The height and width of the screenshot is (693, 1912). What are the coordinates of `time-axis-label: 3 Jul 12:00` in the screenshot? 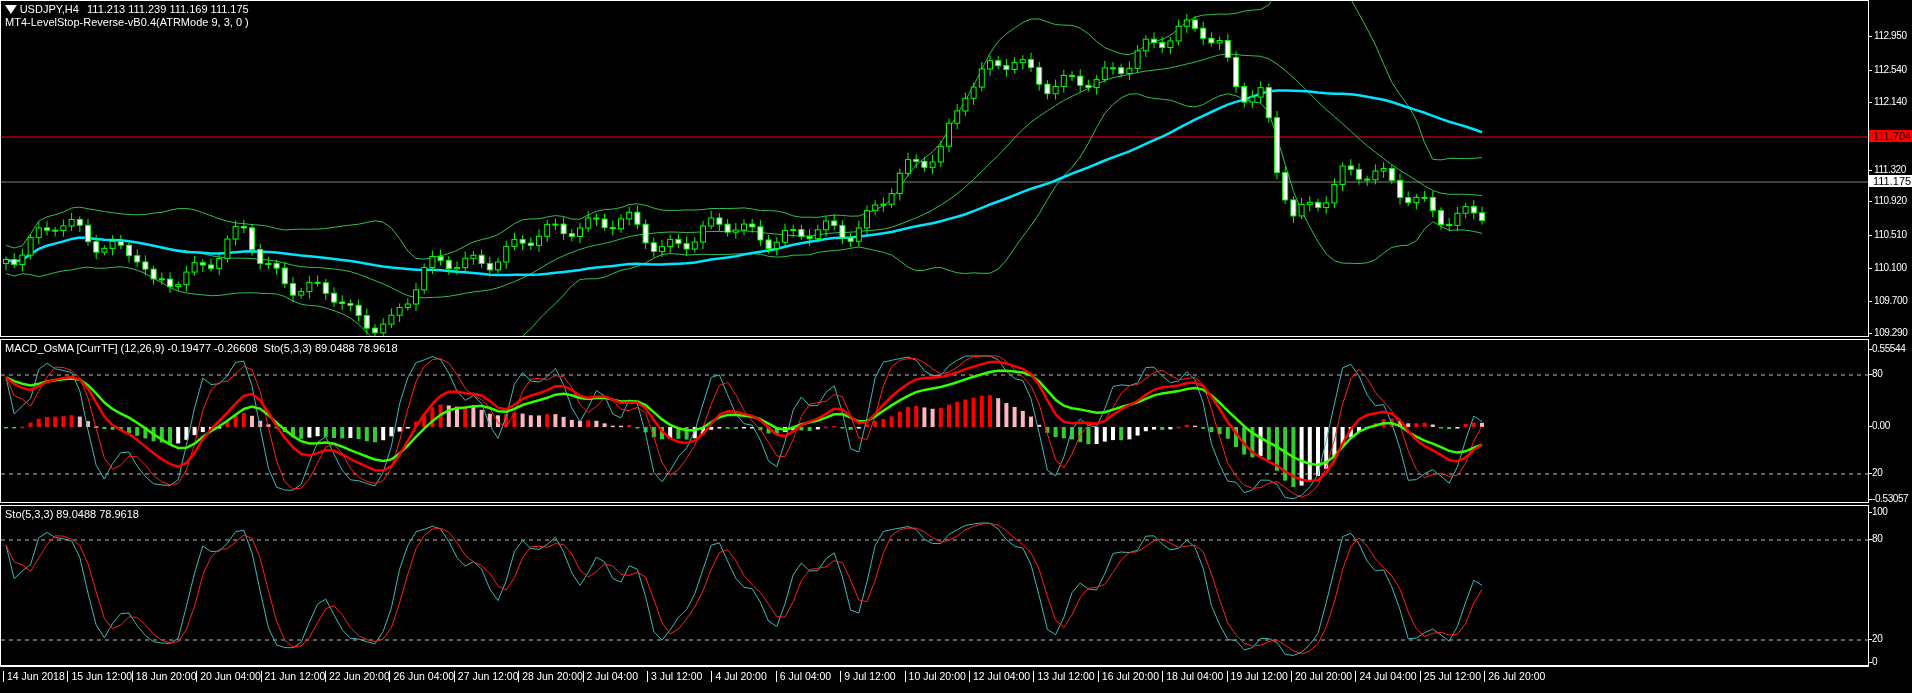 It's located at (675, 676).